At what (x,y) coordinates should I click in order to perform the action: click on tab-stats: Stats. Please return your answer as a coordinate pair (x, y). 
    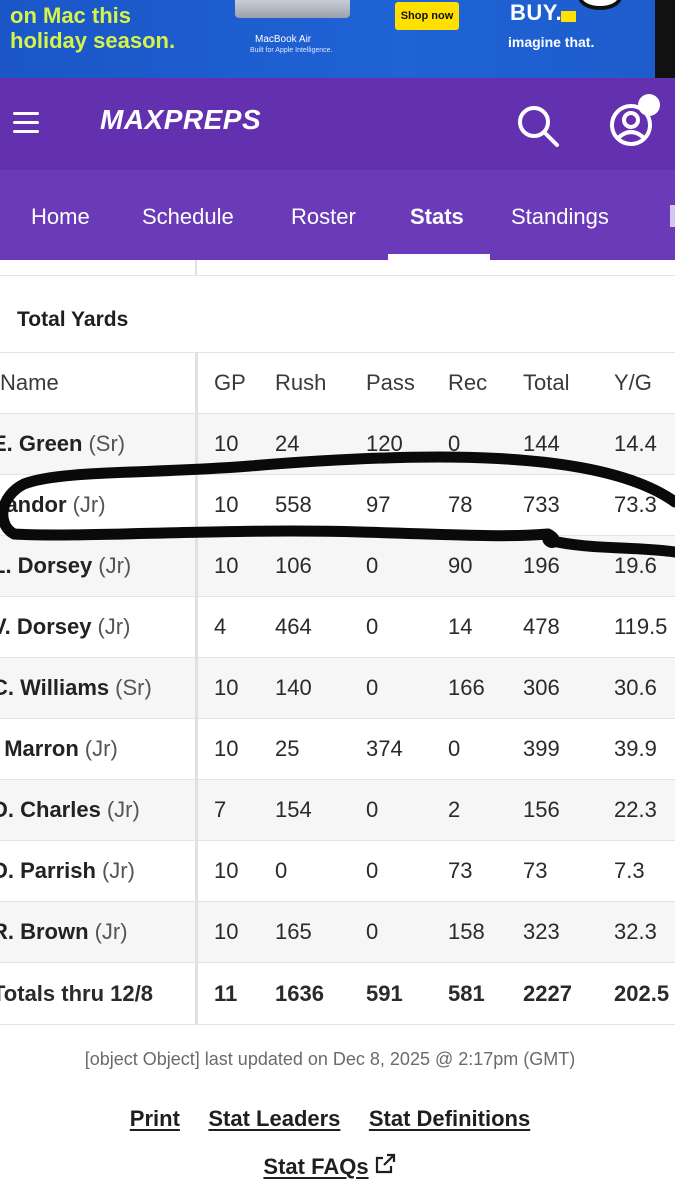
    Looking at the image, I should click on (437, 215).